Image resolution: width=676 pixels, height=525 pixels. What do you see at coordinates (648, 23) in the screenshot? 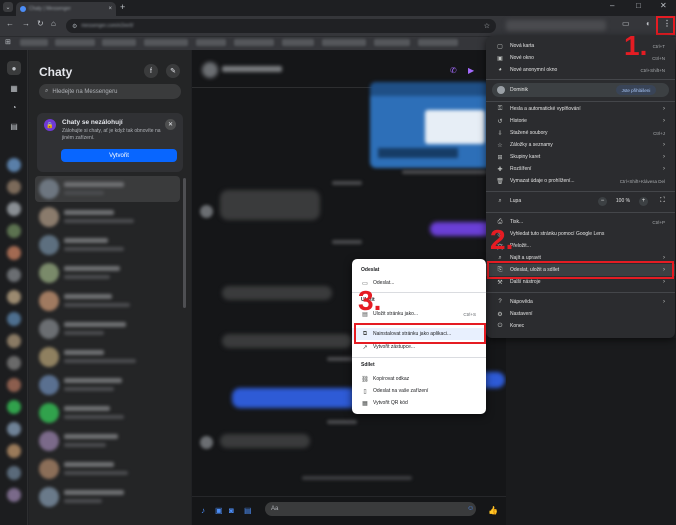
I see `profile-icon: ◐` at bounding box center [648, 23].